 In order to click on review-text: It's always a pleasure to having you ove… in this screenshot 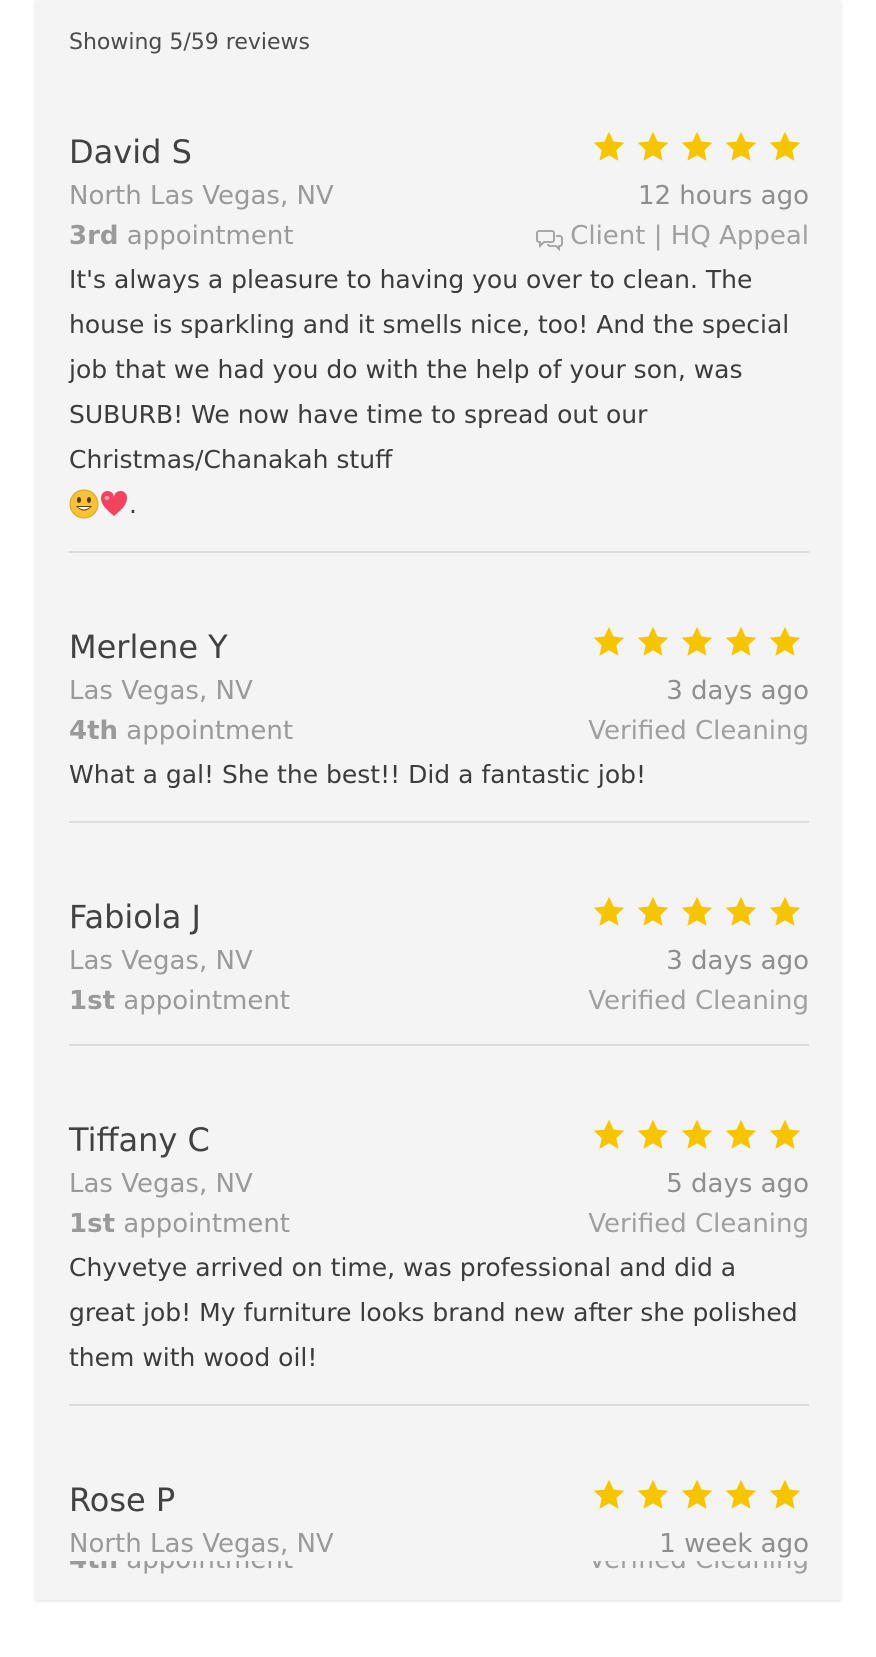, I will do `click(439, 392)`.